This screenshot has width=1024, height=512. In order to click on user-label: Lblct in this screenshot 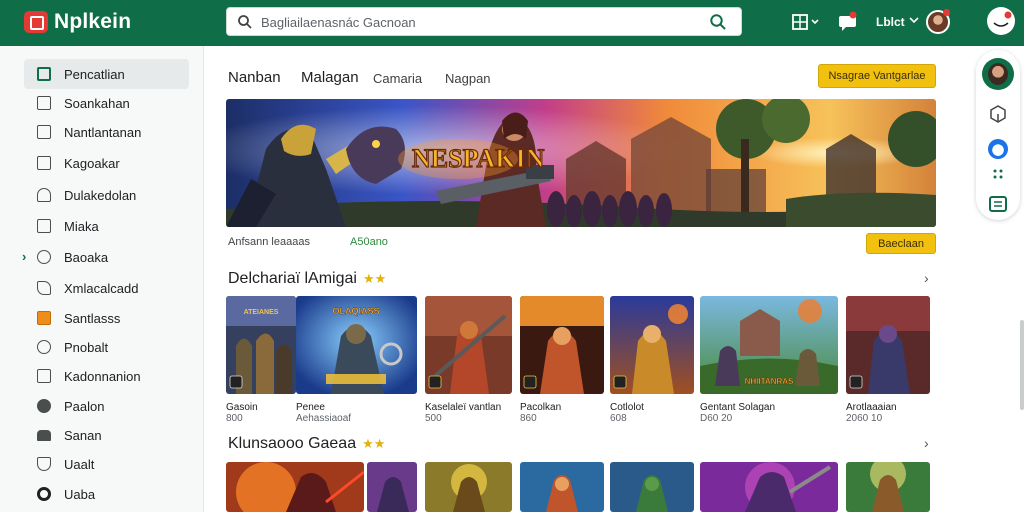, I will do `click(890, 22)`.